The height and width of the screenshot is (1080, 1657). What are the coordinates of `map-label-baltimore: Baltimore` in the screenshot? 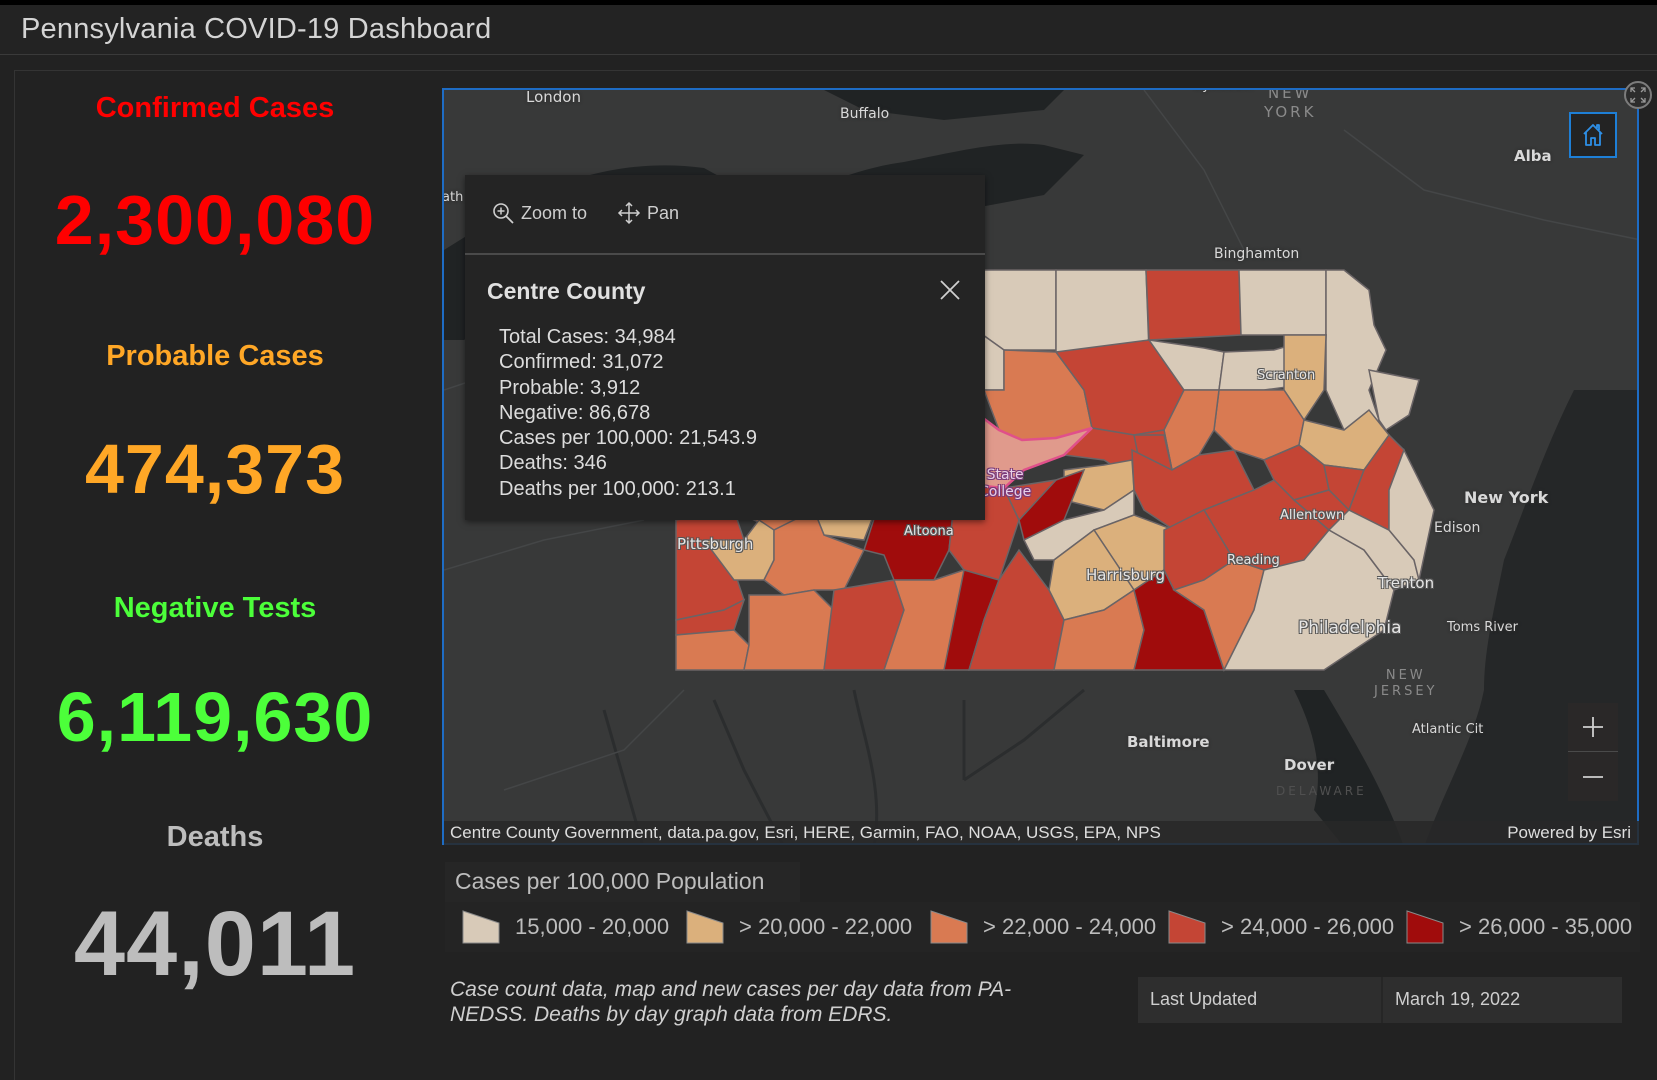 It's located at (1168, 742).